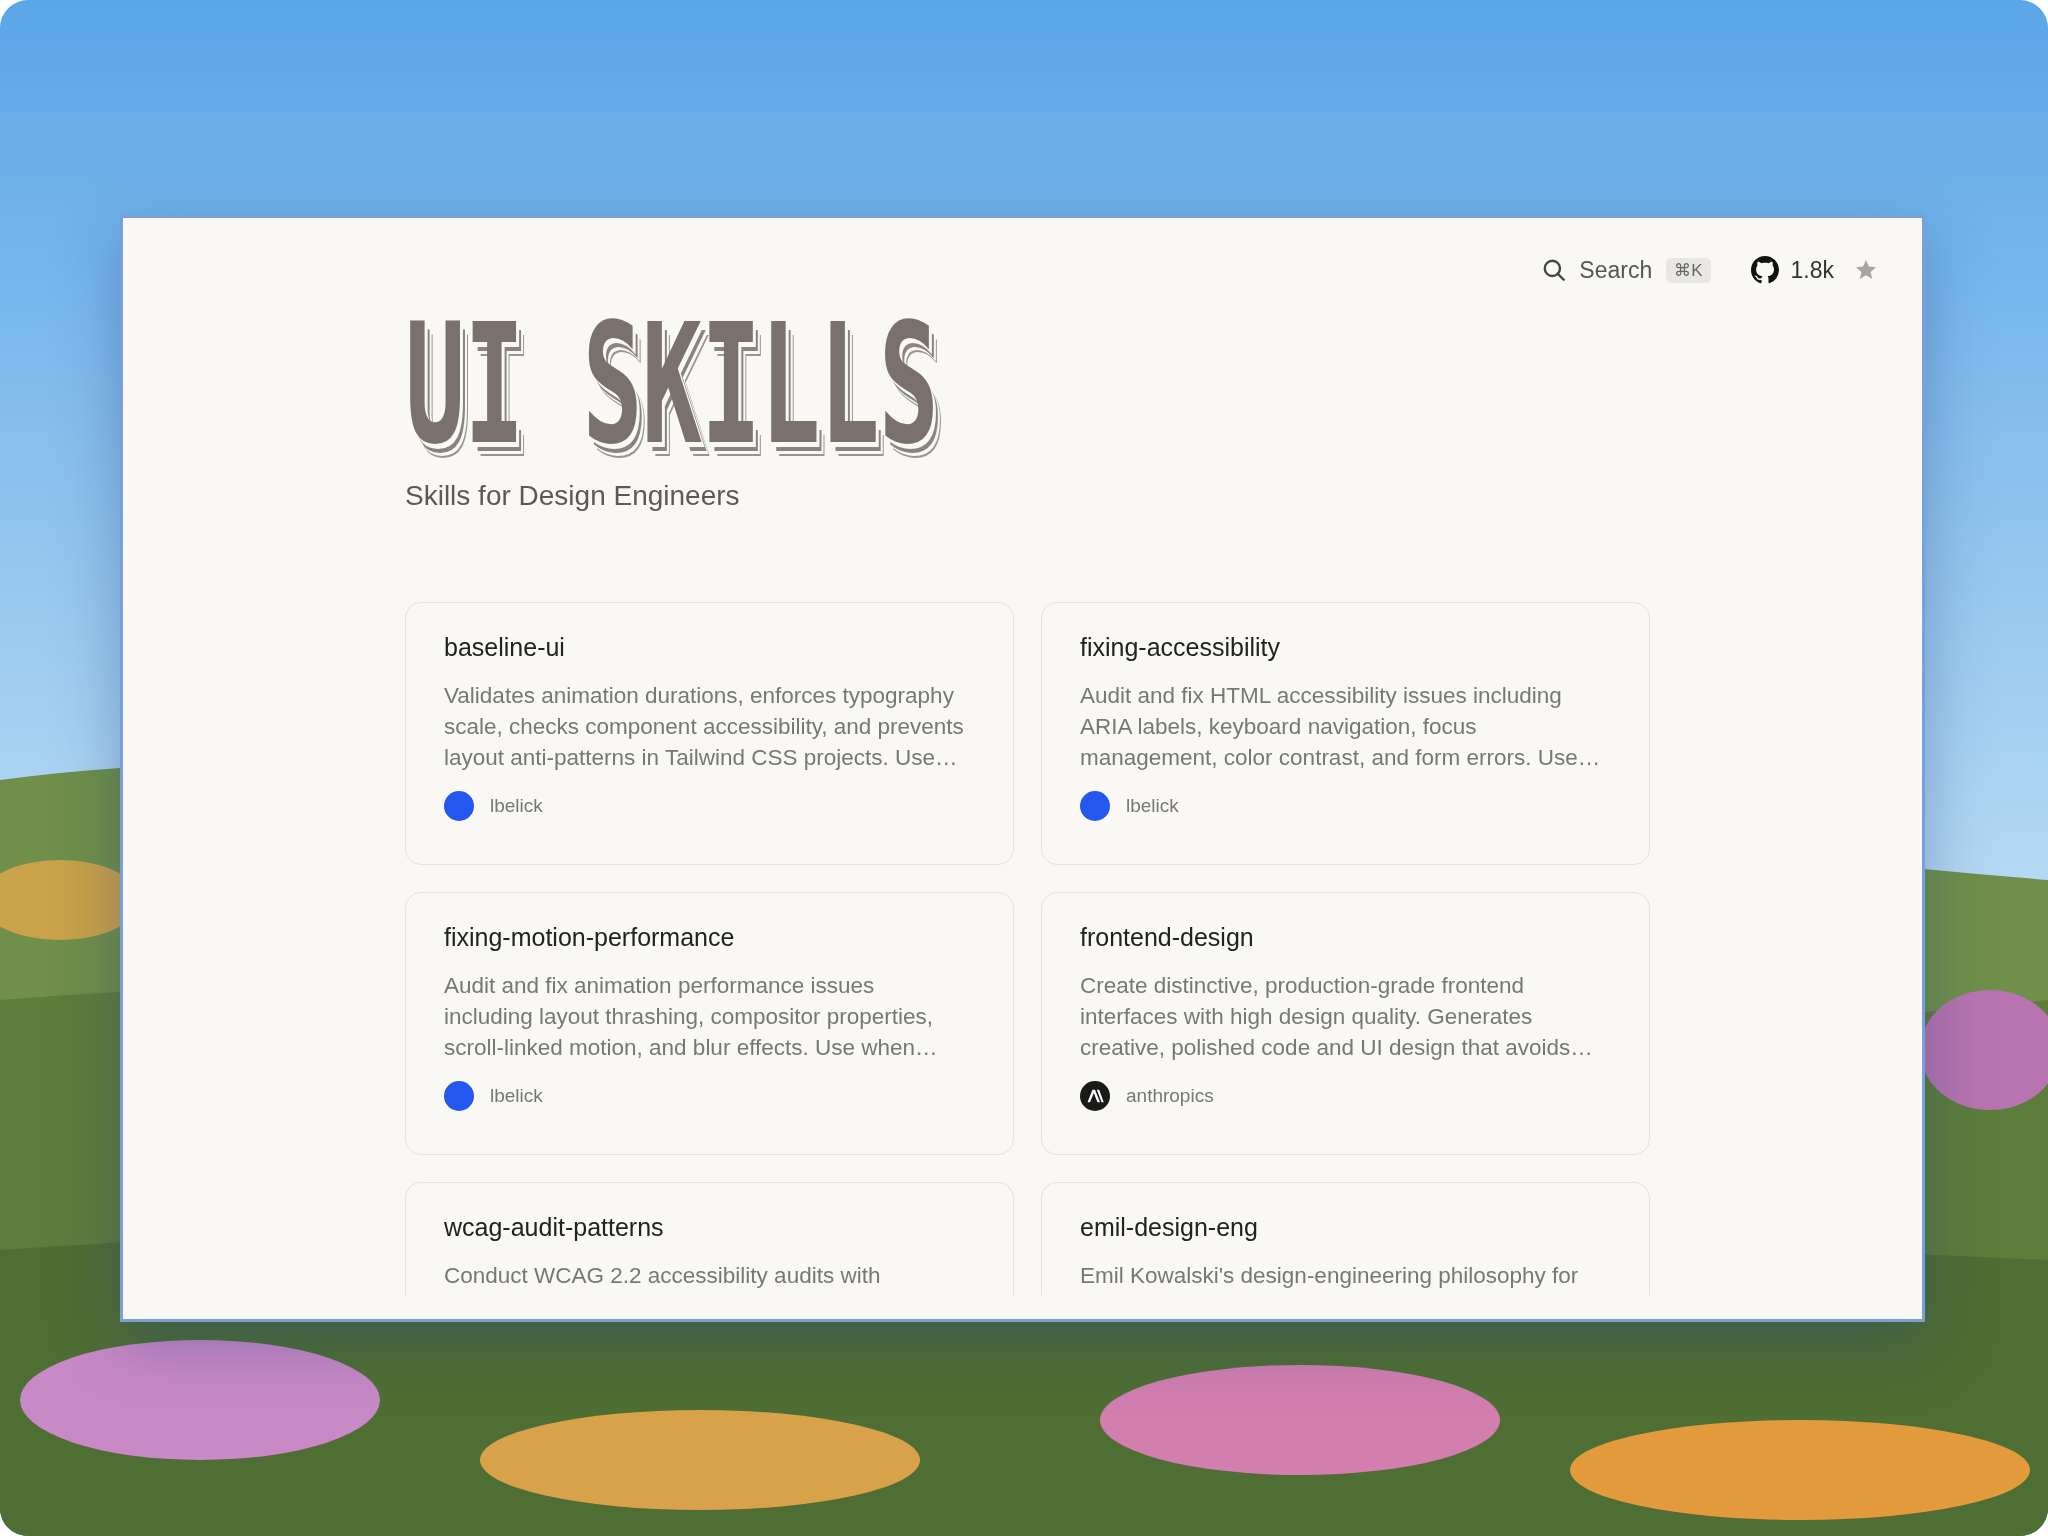  Describe the element at coordinates (1095, 1096) in the screenshot. I see `author-logo-icon` at that location.